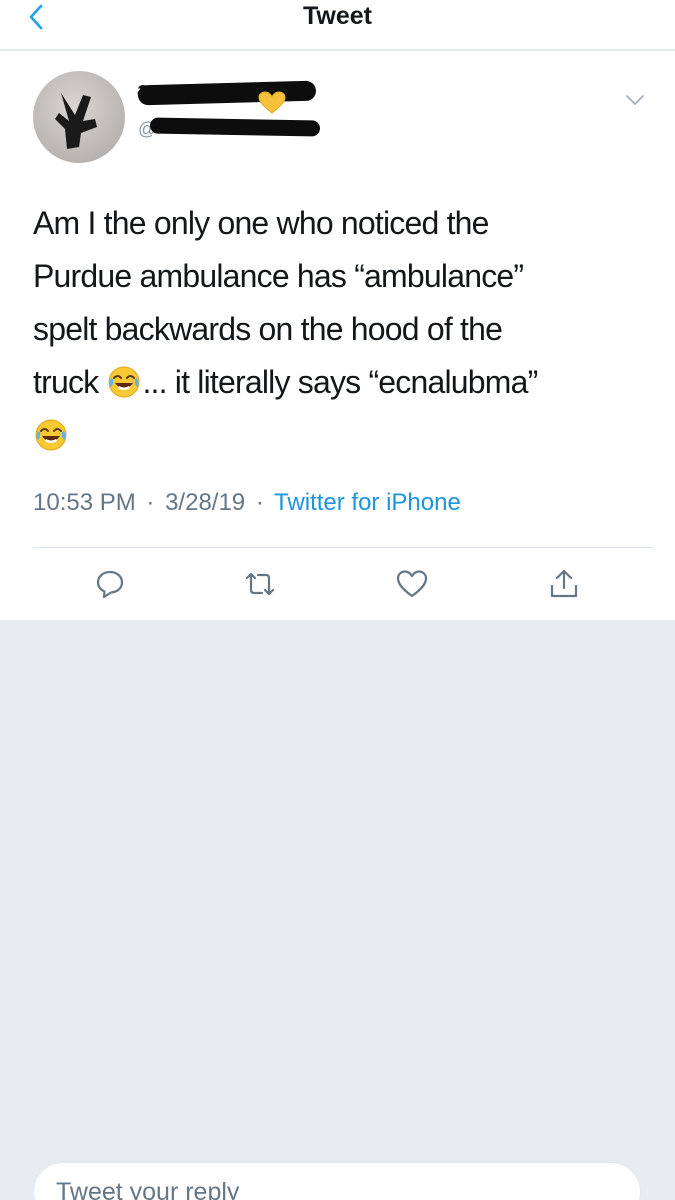 The width and height of the screenshot is (675, 1200). I want to click on retweet-button, so click(260, 584).